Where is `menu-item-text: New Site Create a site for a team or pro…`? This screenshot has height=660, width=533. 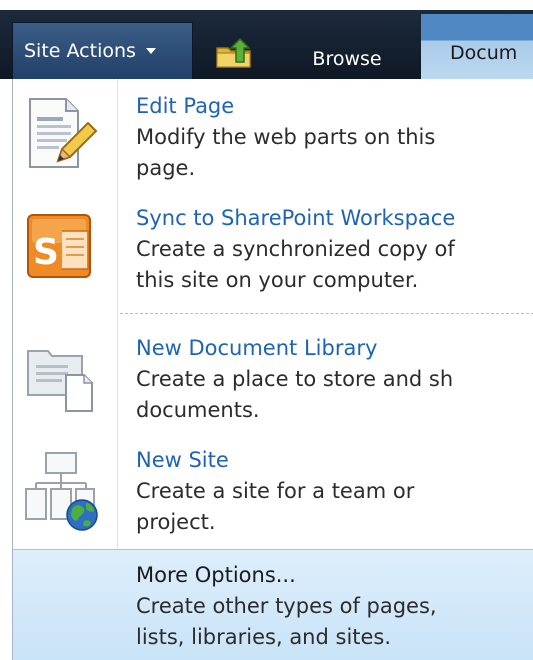 menu-item-text: New Site Create a site for a team or pro… is located at coordinates (334, 491).